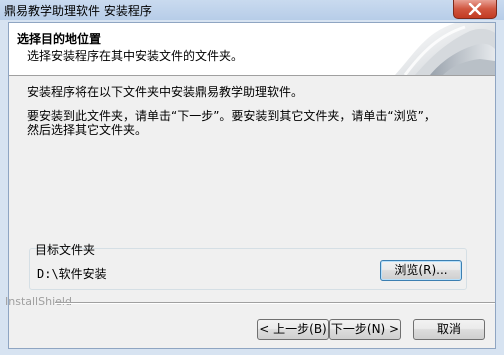  I want to click on info-text-line1: 安装程序将在以下文件夹中安装鼎易教学助理软件。, so click(165, 92).